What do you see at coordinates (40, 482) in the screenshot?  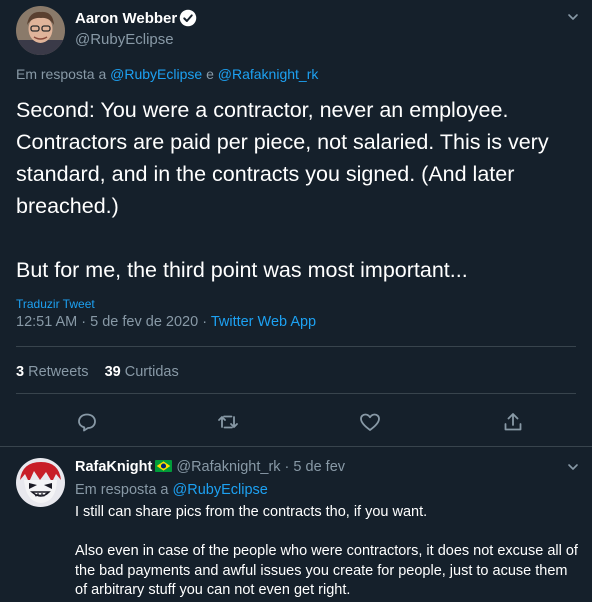 I see `reply-author-avatar` at bounding box center [40, 482].